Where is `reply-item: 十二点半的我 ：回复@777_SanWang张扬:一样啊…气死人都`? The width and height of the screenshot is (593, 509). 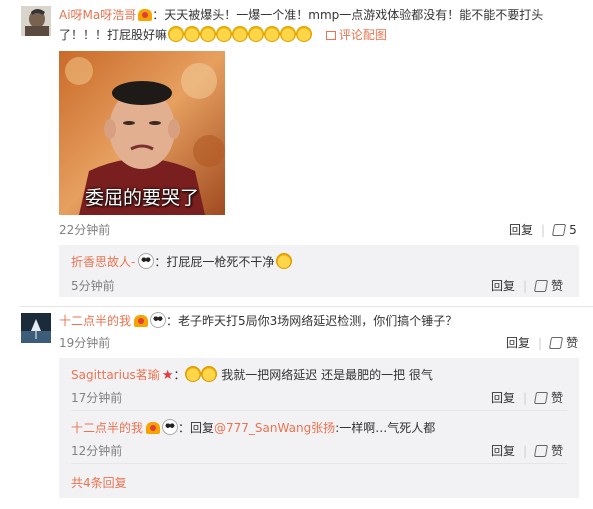
reply-item: 十二点半的我 ：回复@777_SanWang张扬:一样啊…气死人都 is located at coordinates (253, 428).